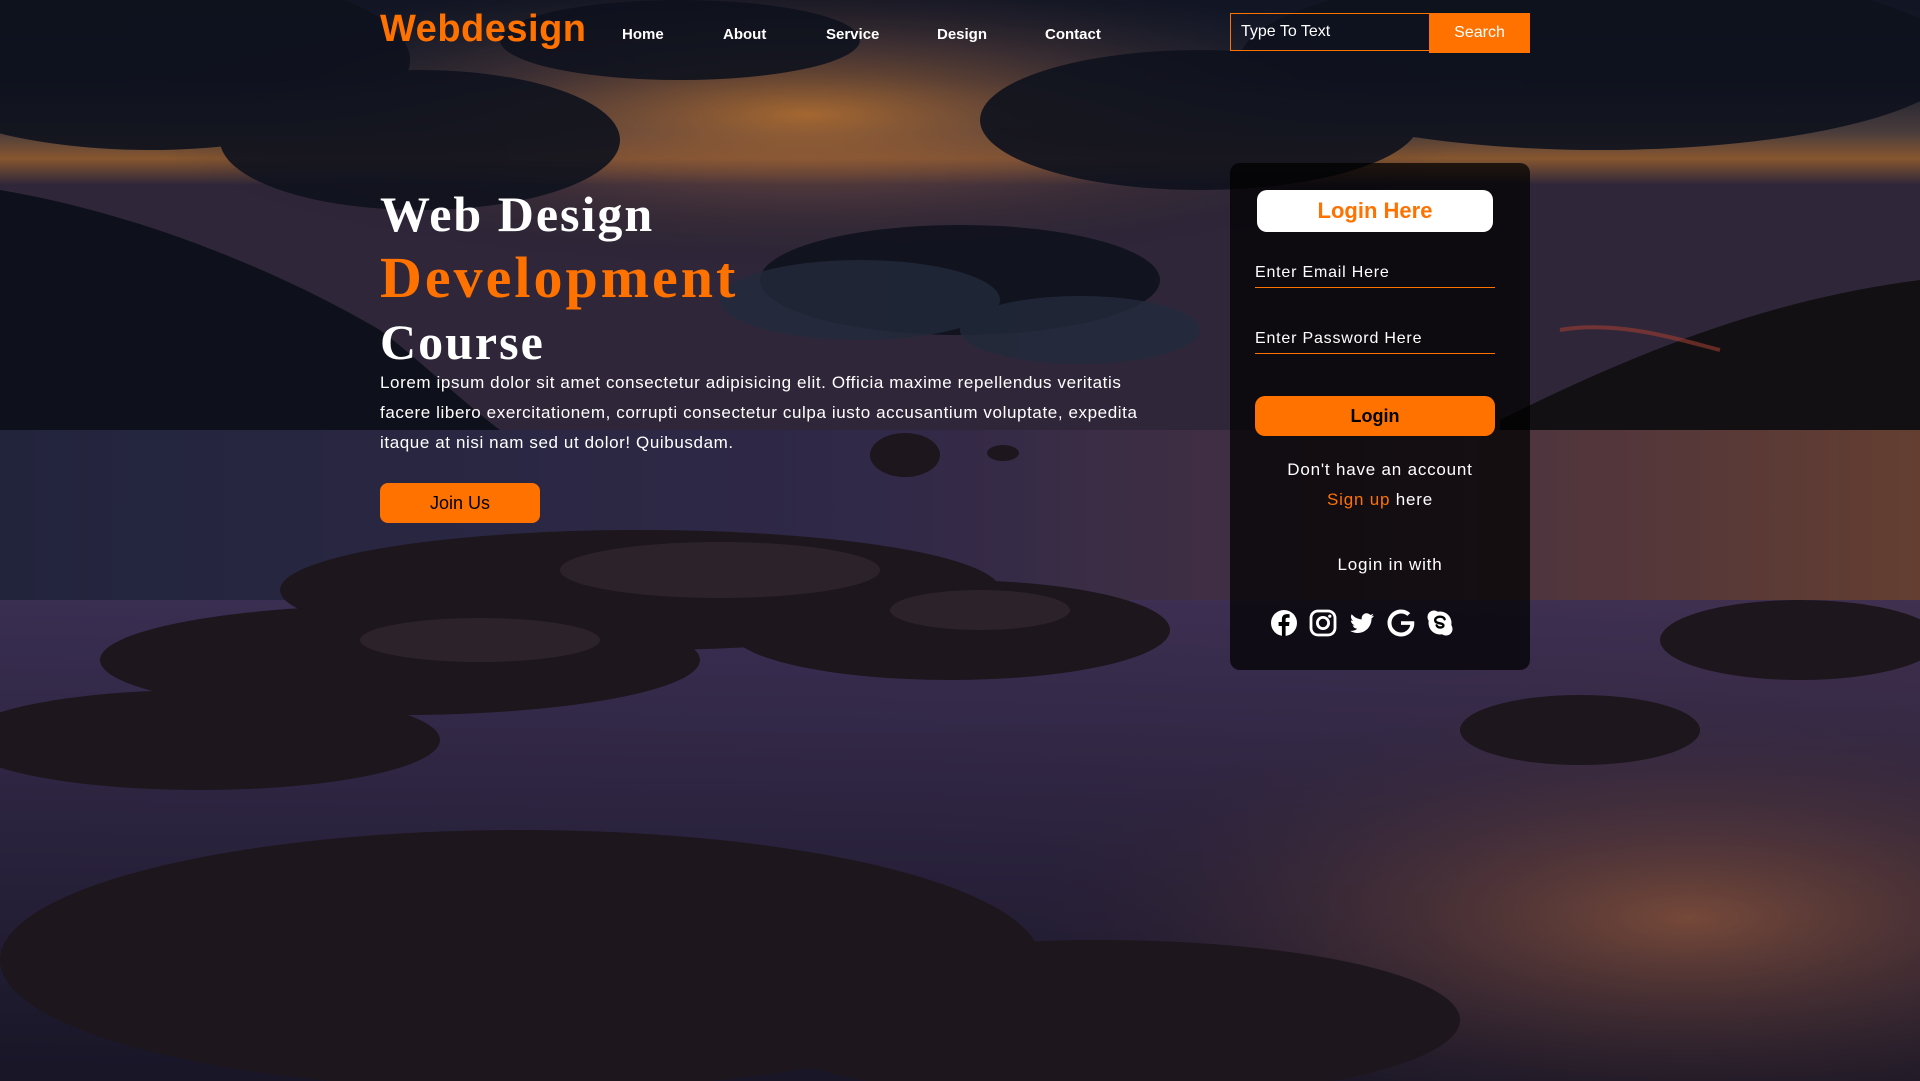  Describe the element at coordinates (1380, 469) in the screenshot. I see `no-account-text: Don't have an account` at that location.